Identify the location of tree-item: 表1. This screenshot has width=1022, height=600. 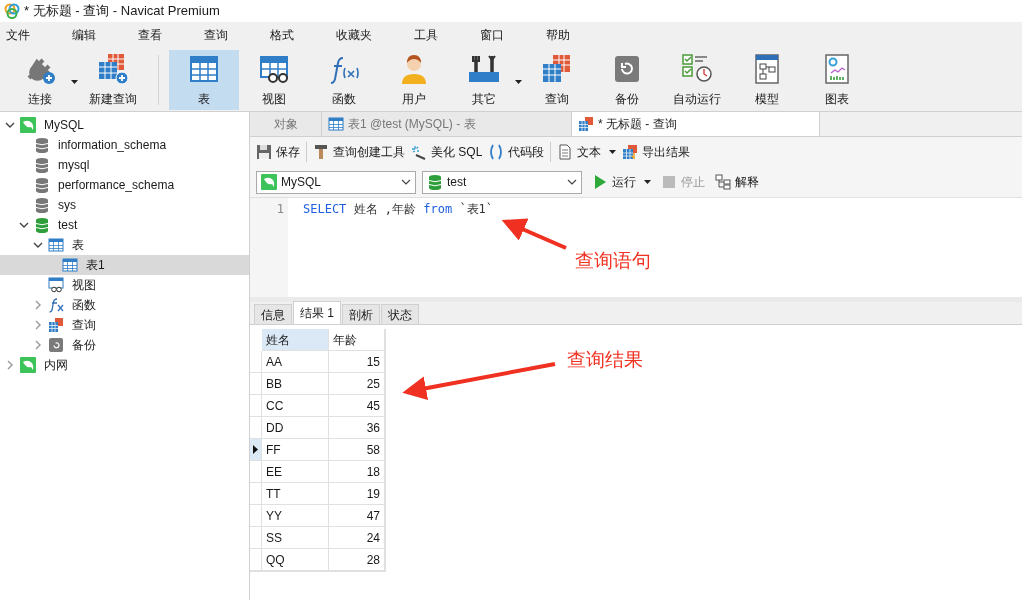
(124, 265).